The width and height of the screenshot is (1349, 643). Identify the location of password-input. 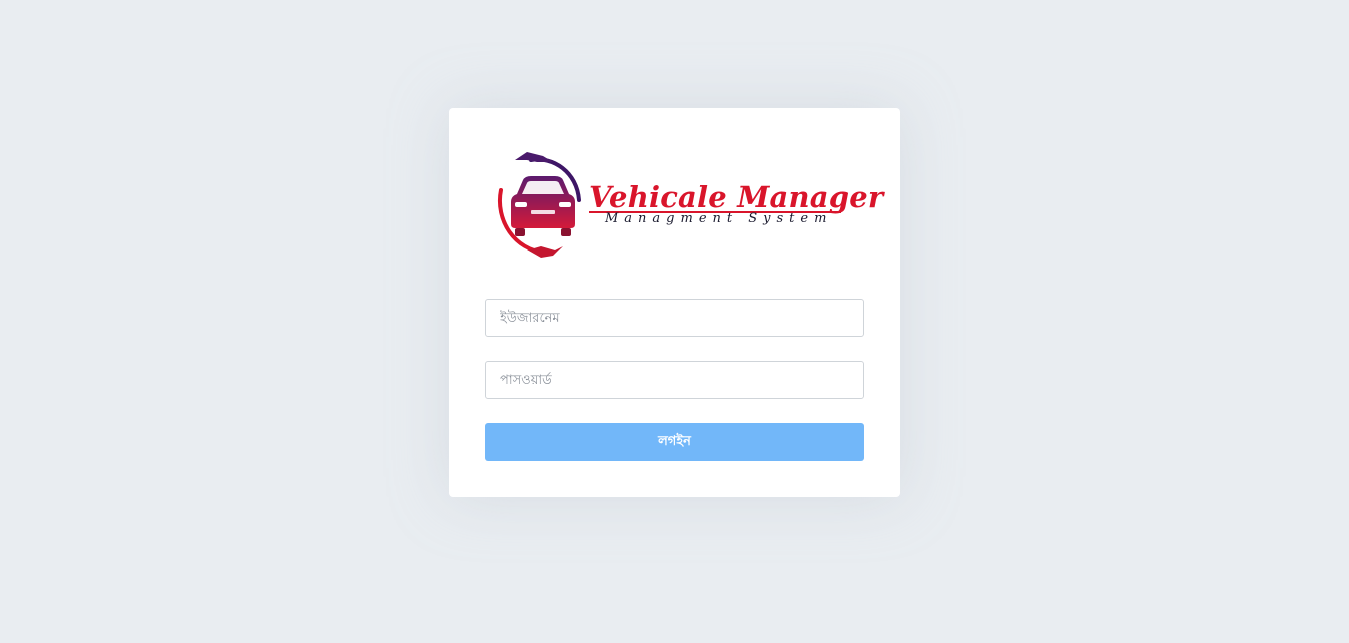
(674, 380).